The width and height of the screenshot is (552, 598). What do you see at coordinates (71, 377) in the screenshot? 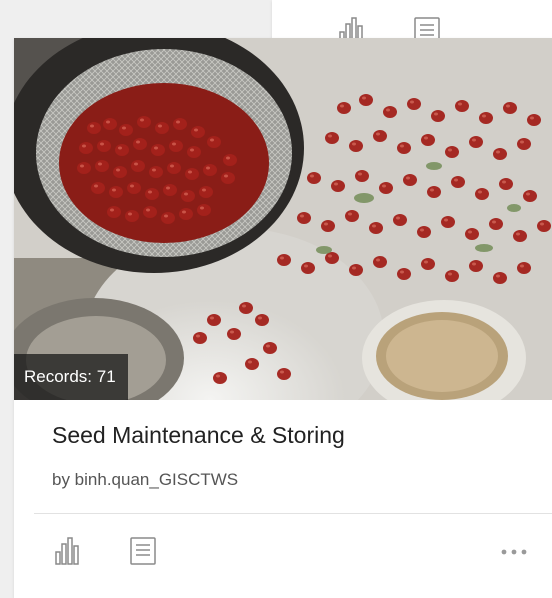
I see `records-count-badge: Records: 71` at bounding box center [71, 377].